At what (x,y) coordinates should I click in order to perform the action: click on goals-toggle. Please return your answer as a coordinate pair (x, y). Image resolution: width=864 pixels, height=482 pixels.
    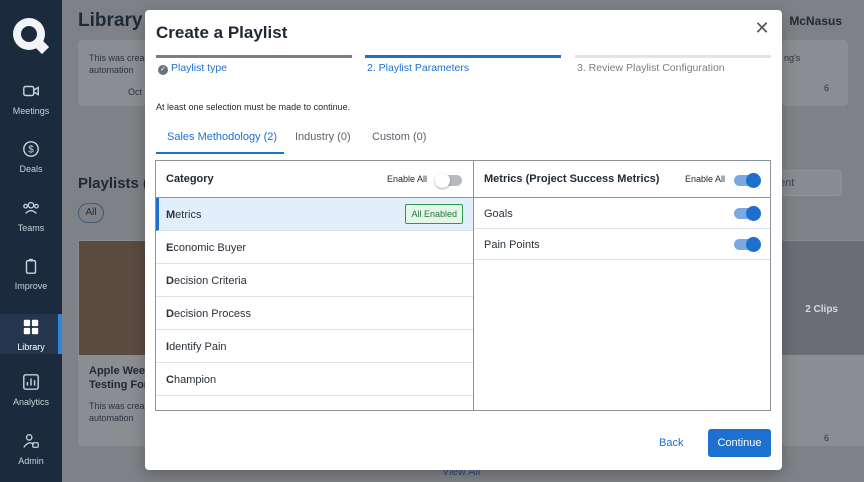
    Looking at the image, I should click on (747, 213).